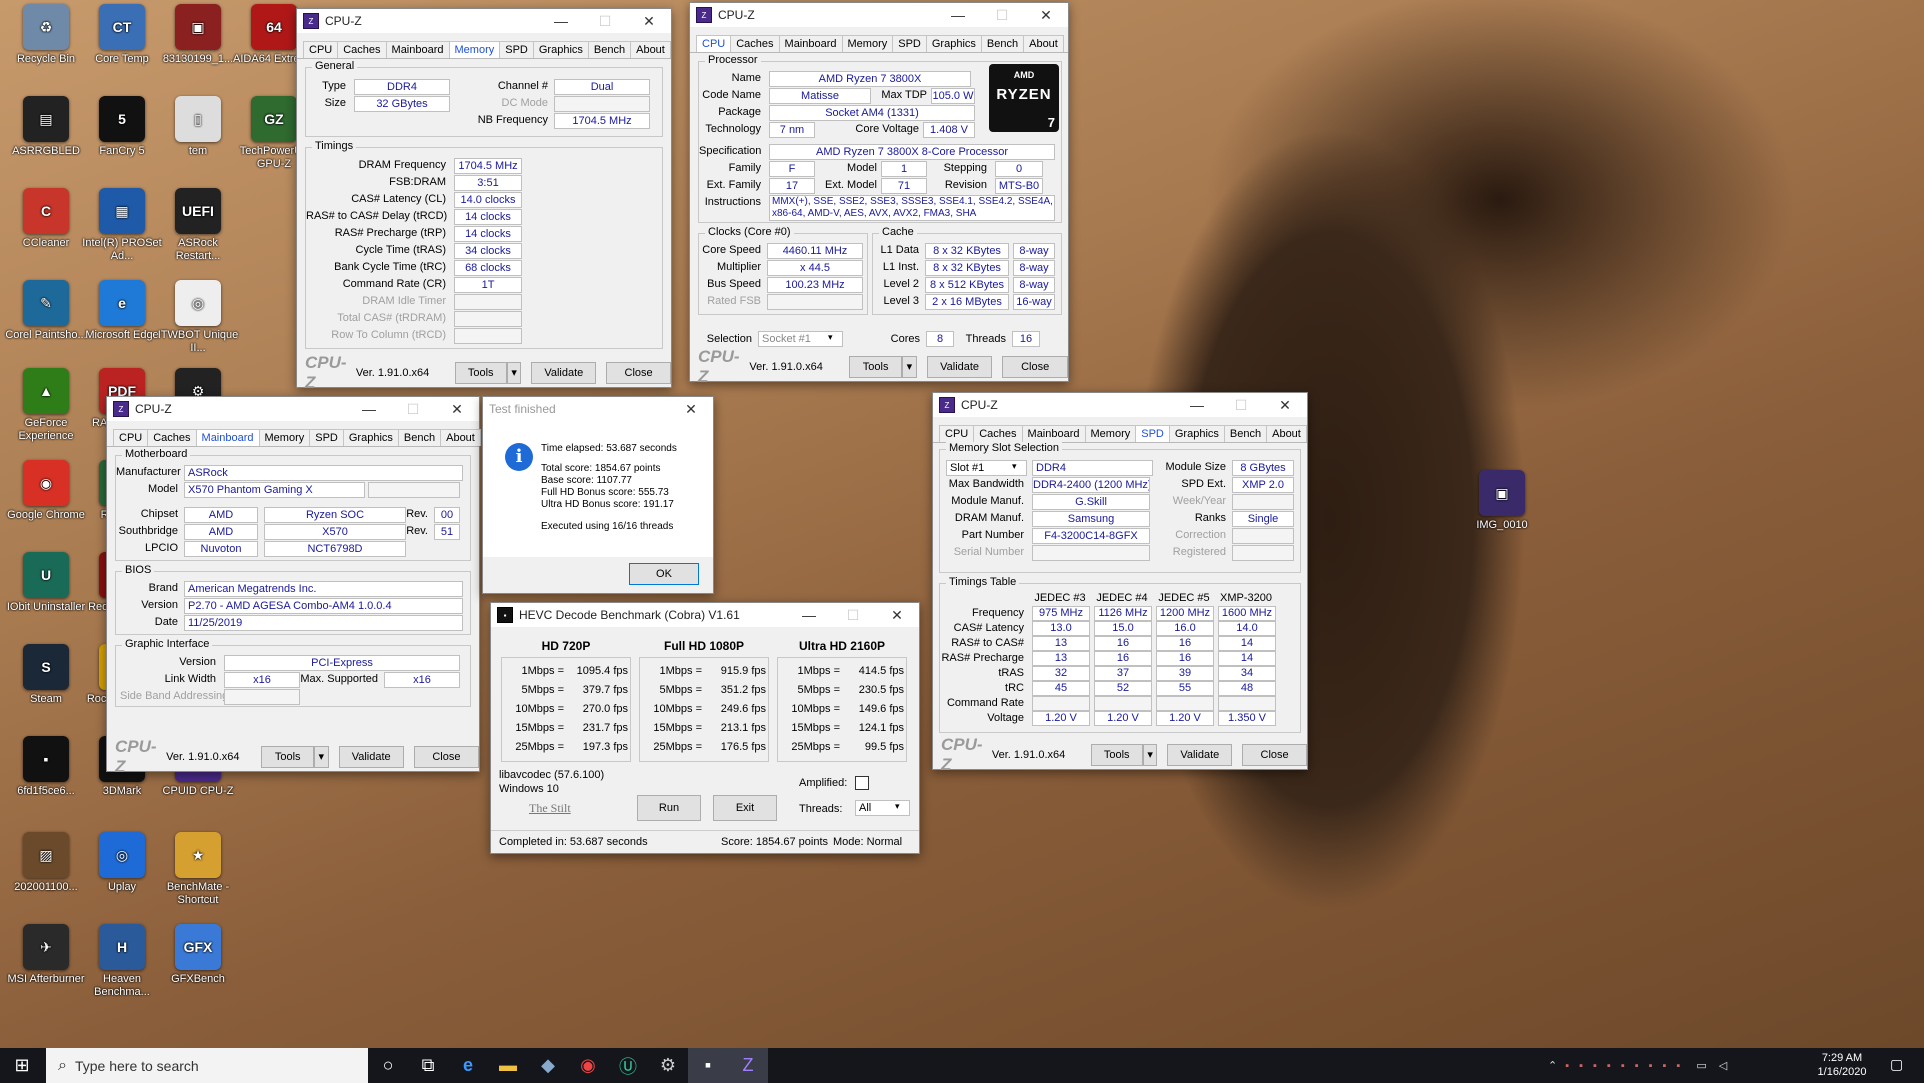 Image resolution: width=1924 pixels, height=1083 pixels. I want to click on desktop-shortcut: ✈ MSI Afterburner, so click(46, 955).